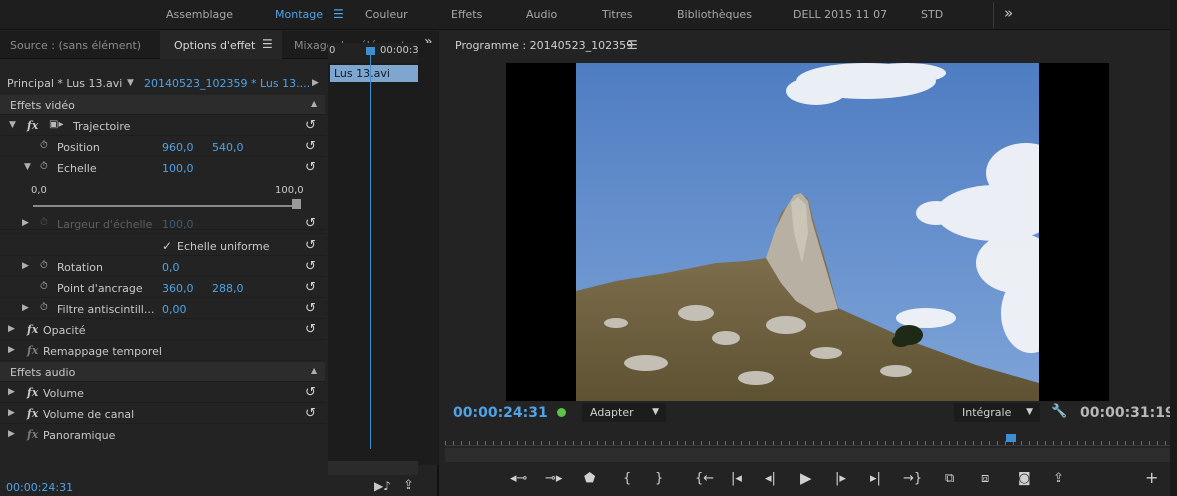 Image resolution: width=1177 pixels, height=496 pixels. Describe the element at coordinates (178, 147) in the screenshot. I see `position-x-value: 960,0` at that location.